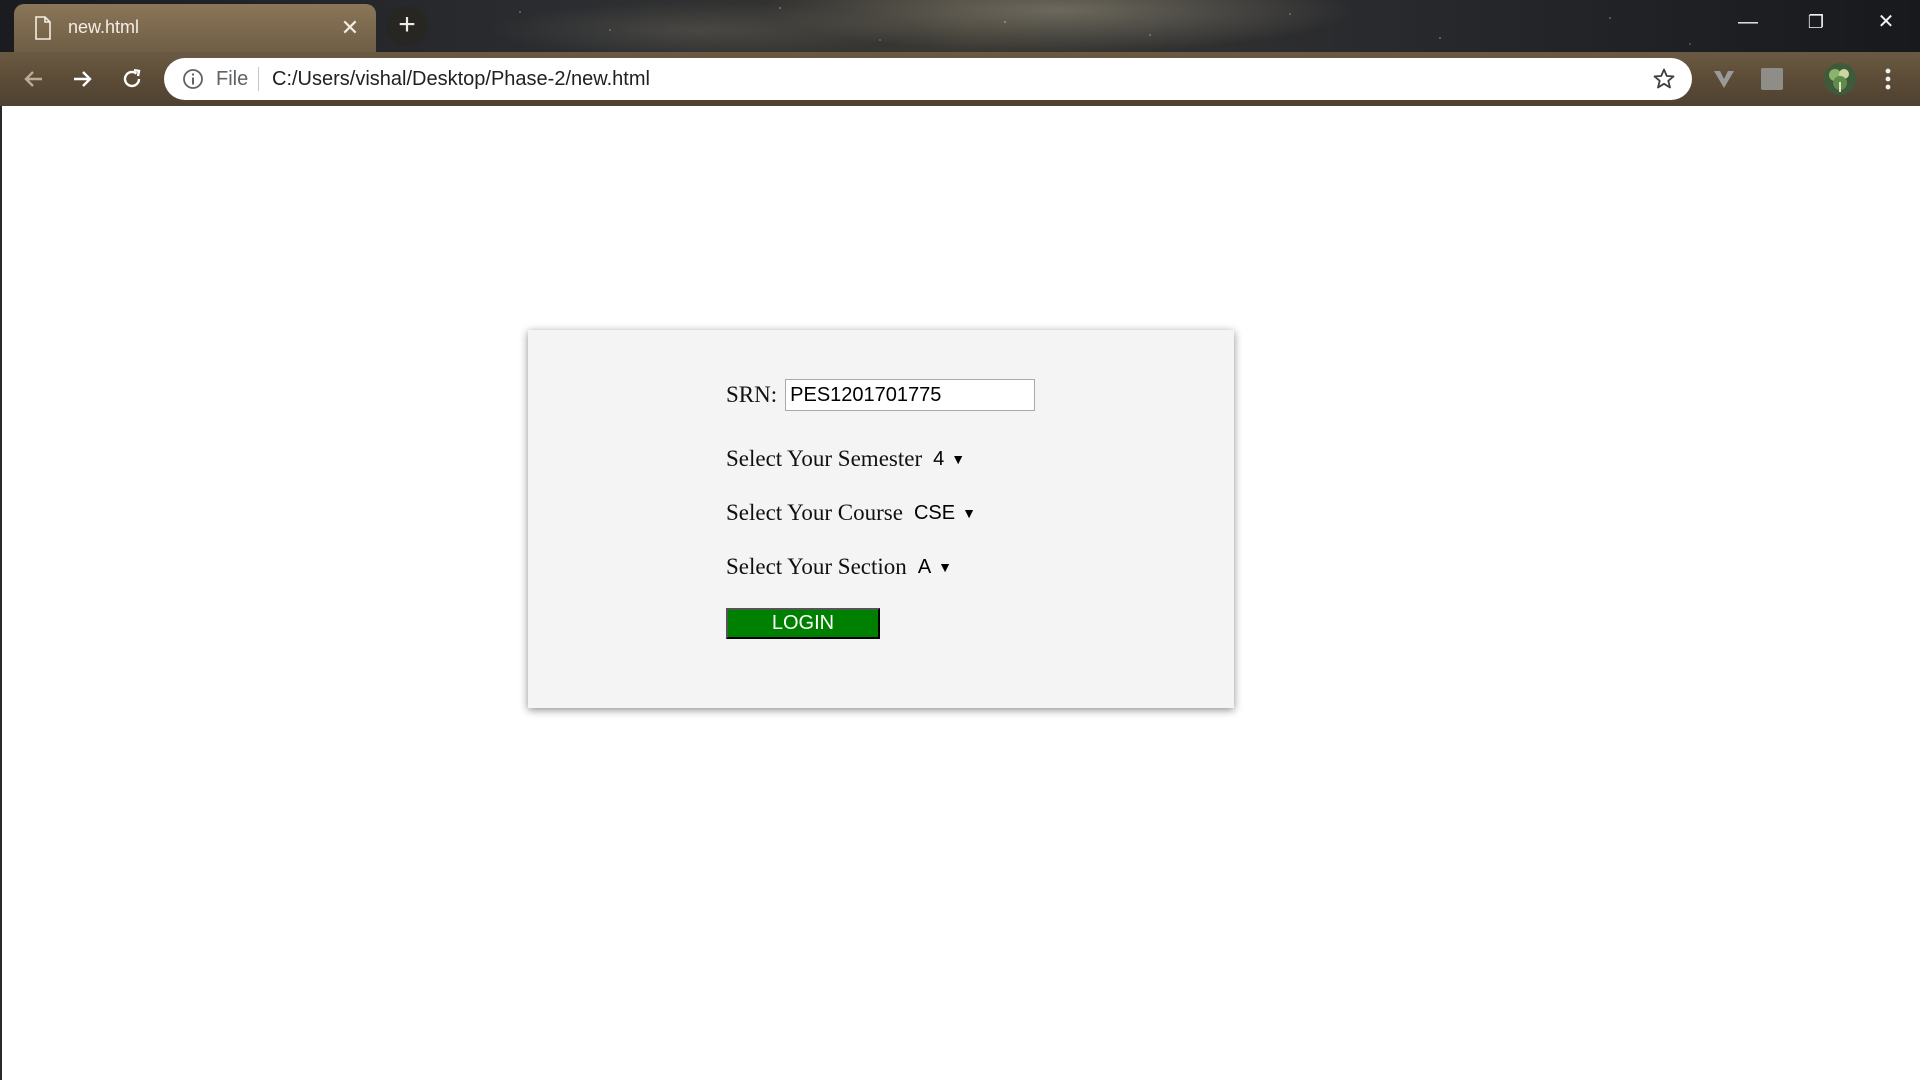  I want to click on kebab-menu-icon, so click(1888, 79).